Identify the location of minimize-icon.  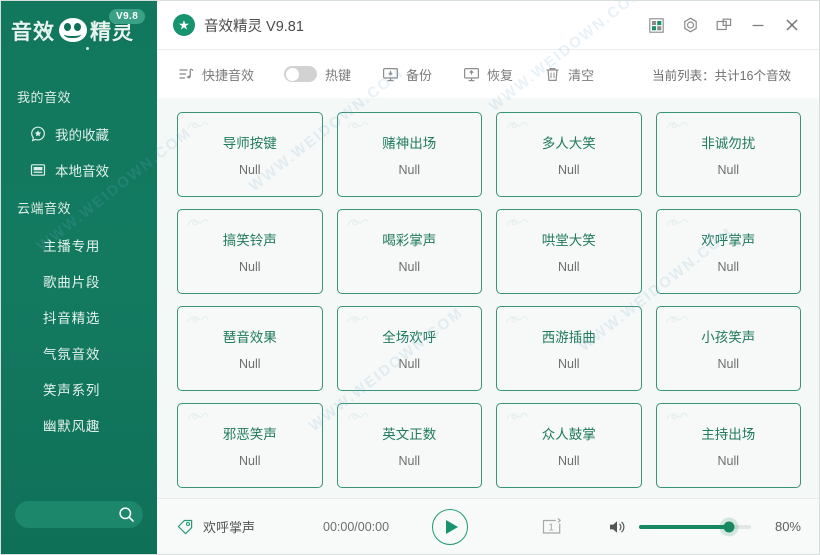
(758, 25).